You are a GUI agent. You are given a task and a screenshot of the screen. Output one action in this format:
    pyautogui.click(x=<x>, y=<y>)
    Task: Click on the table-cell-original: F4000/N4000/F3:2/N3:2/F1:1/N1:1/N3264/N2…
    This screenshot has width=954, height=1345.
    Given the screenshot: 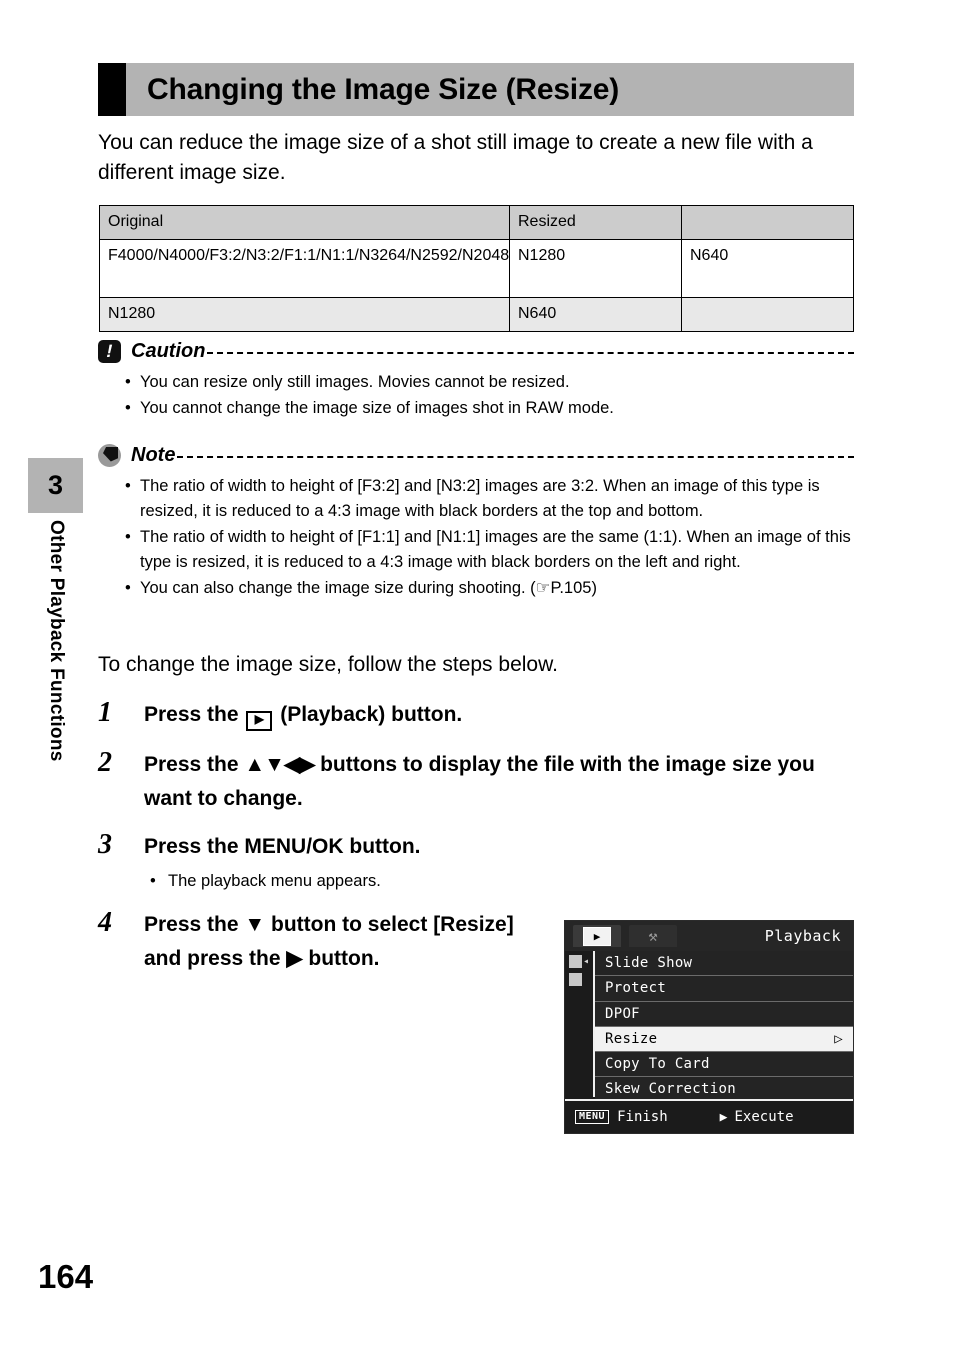 What is the action you would take?
    pyautogui.click(x=304, y=268)
    